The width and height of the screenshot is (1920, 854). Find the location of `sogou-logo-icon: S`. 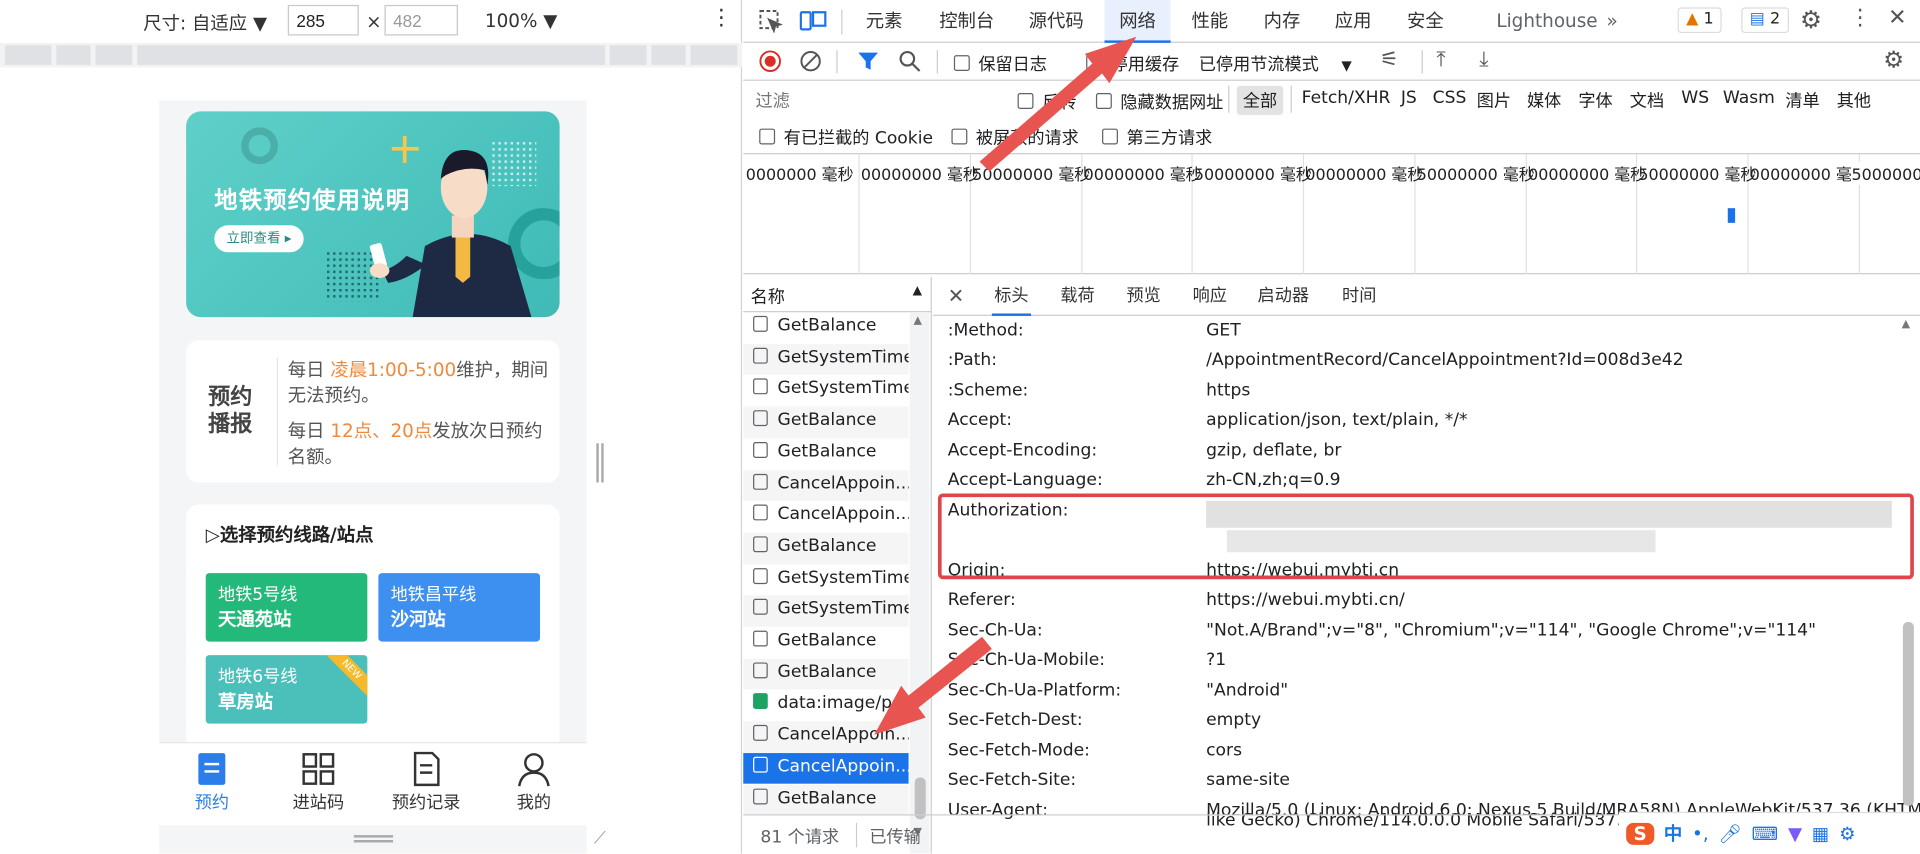

sogou-logo-icon: S is located at coordinates (1640, 833).